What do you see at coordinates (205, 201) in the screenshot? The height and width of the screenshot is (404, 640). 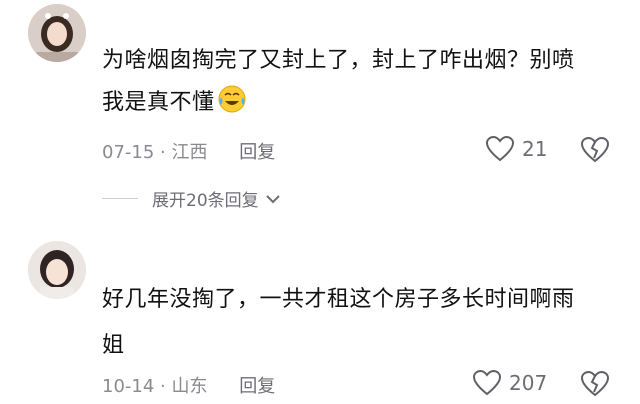 I see `expand-replies-label: 展开20条回复` at bounding box center [205, 201].